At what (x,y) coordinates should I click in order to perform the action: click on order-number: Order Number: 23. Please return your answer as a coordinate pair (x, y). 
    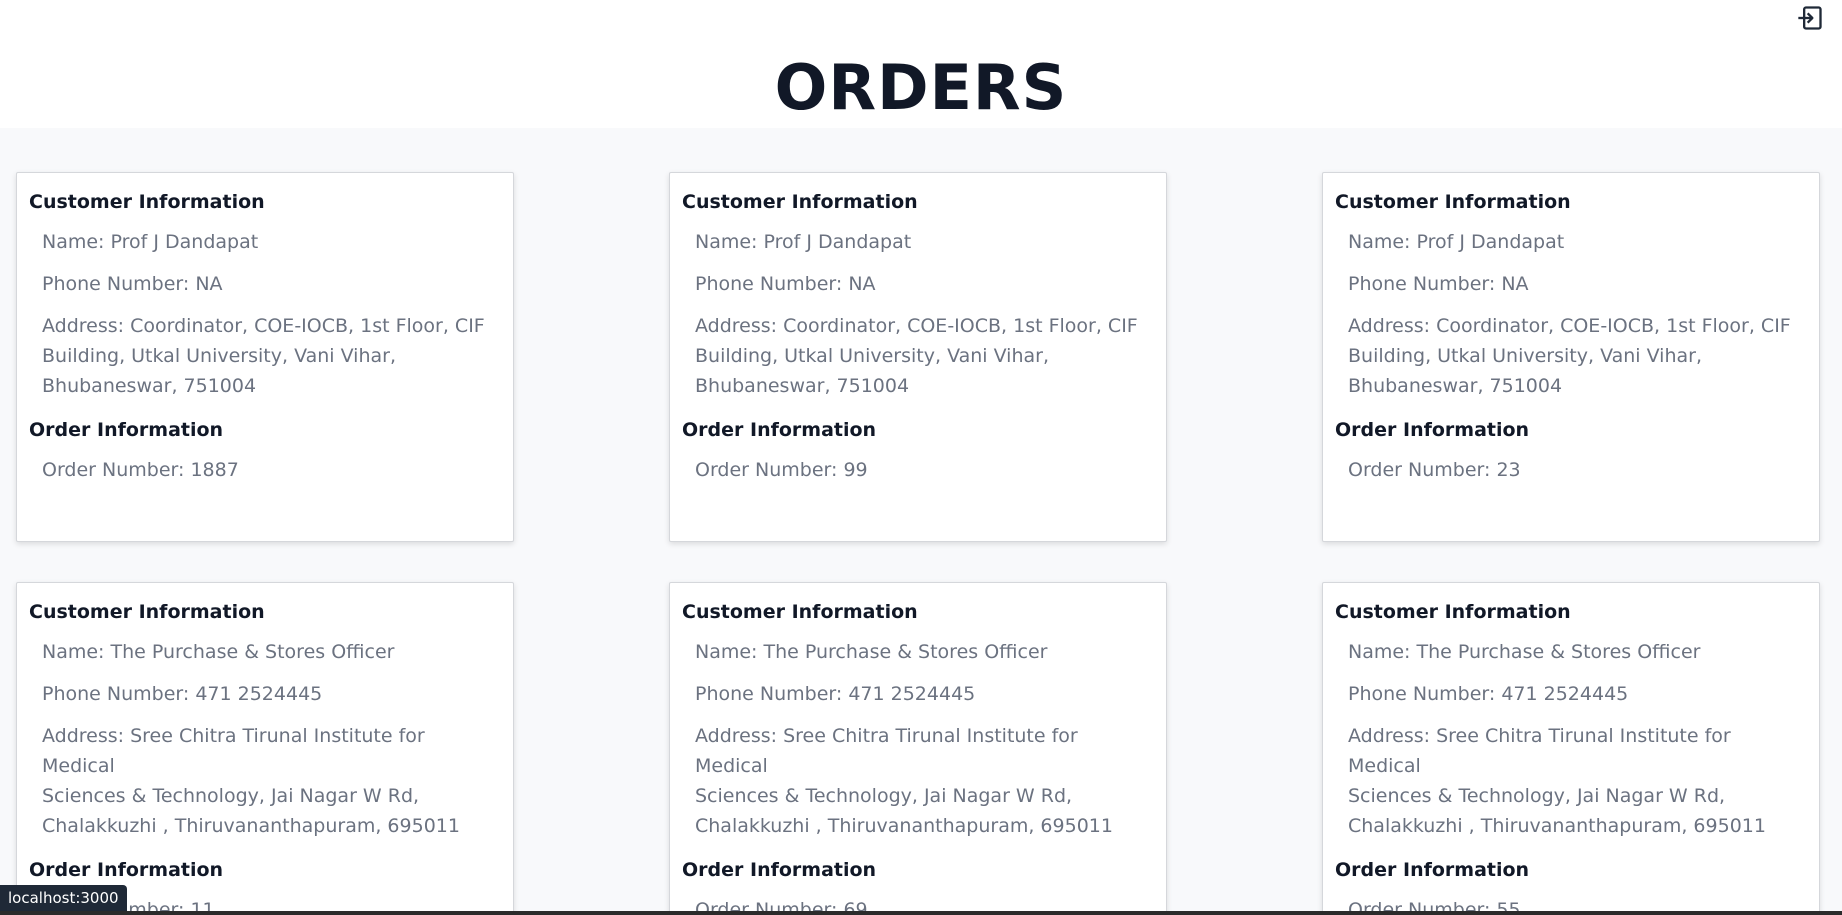
    Looking at the image, I should click on (1434, 470).